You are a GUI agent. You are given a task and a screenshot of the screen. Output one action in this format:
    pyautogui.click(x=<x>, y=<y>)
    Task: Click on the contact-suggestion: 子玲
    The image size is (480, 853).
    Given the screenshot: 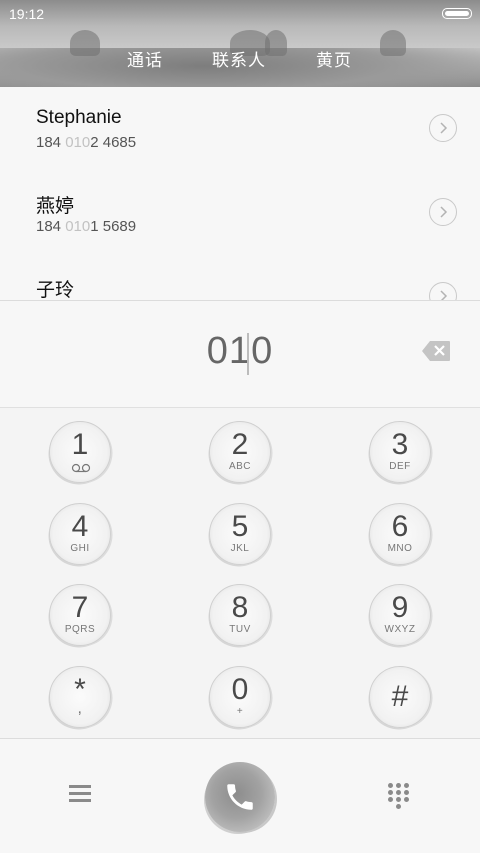 What is the action you would take?
    pyautogui.click(x=240, y=278)
    